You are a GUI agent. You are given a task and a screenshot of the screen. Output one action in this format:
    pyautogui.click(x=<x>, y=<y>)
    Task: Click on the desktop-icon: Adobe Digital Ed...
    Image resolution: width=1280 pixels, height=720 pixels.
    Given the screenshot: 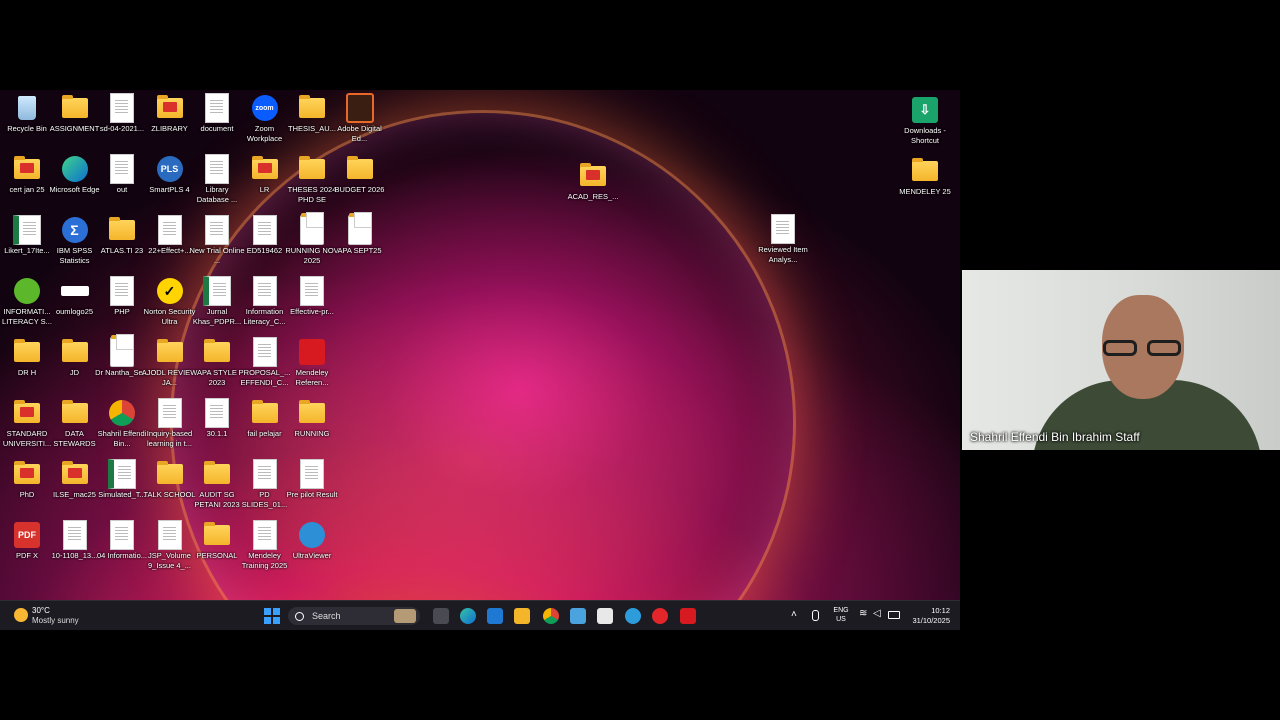 What is the action you would take?
    pyautogui.click(x=360, y=122)
    